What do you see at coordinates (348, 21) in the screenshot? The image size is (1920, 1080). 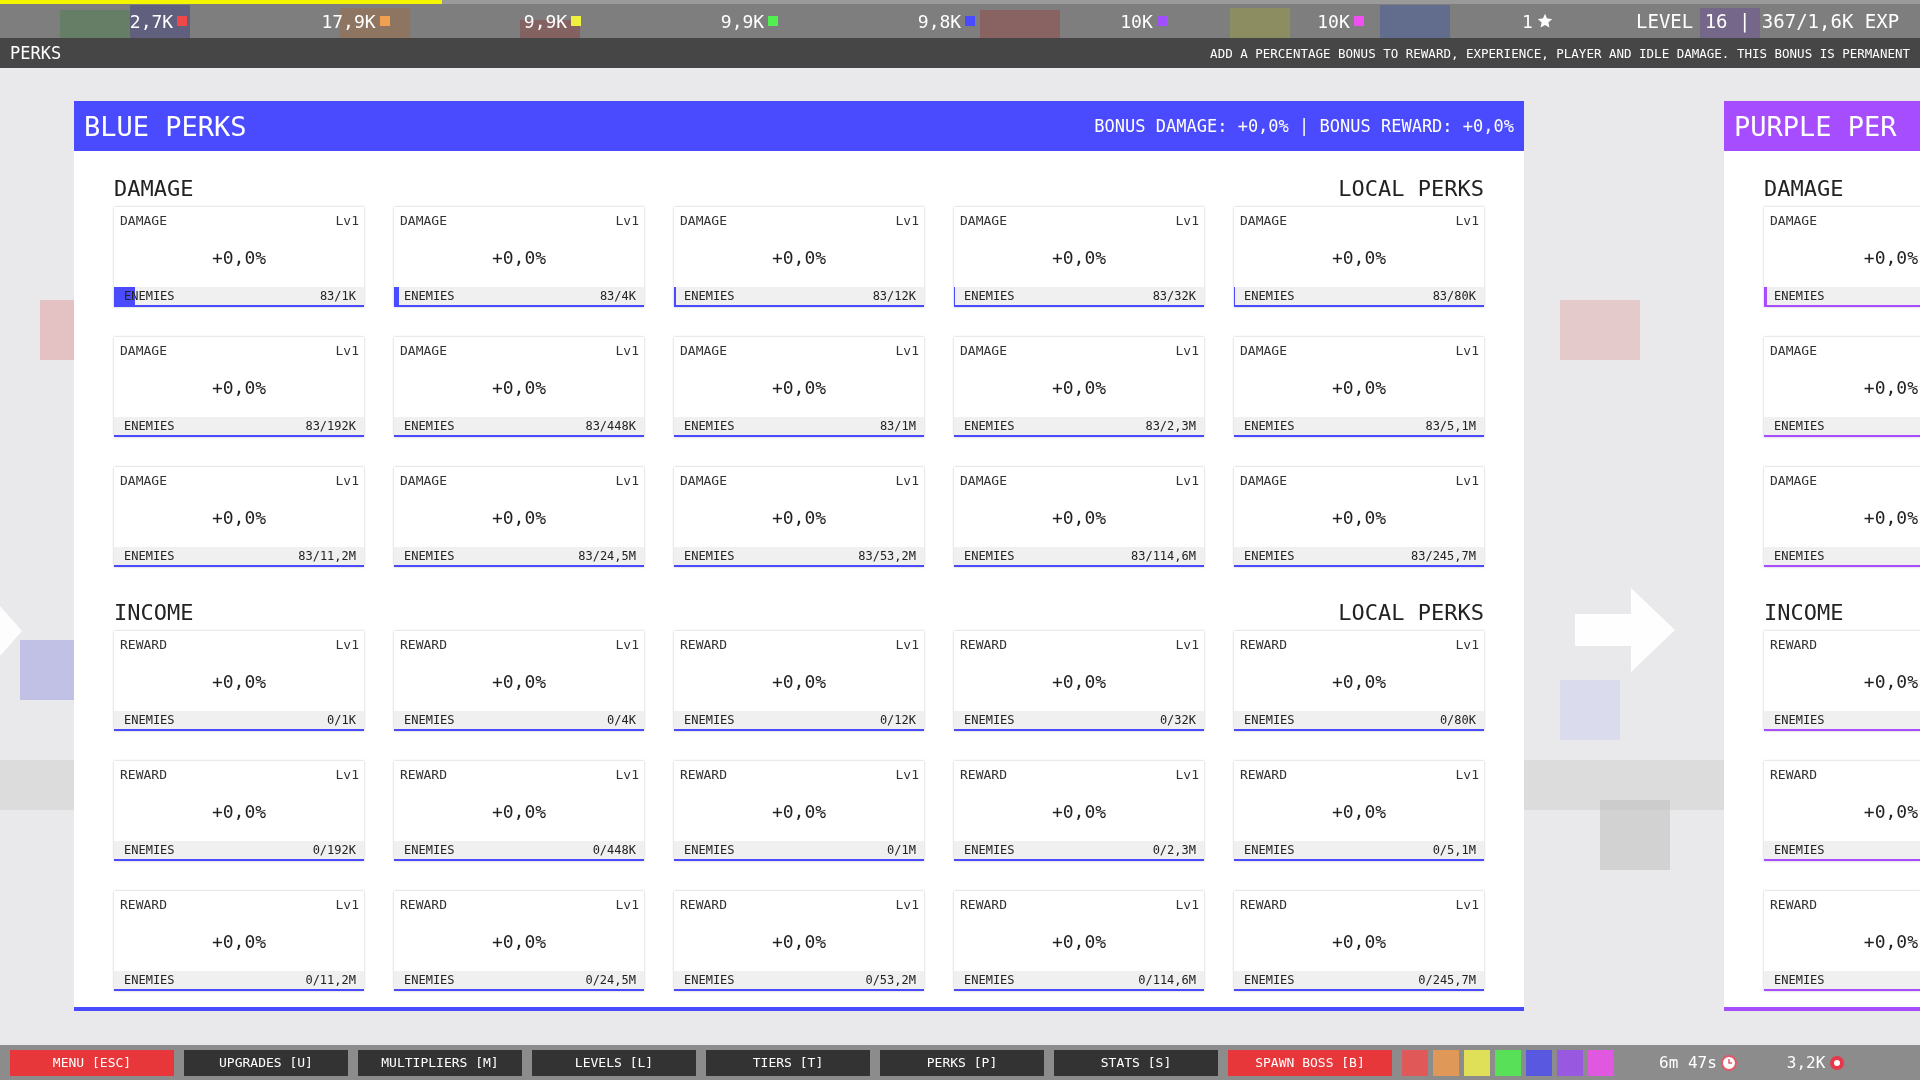 I see `resource-count: 17,9K` at bounding box center [348, 21].